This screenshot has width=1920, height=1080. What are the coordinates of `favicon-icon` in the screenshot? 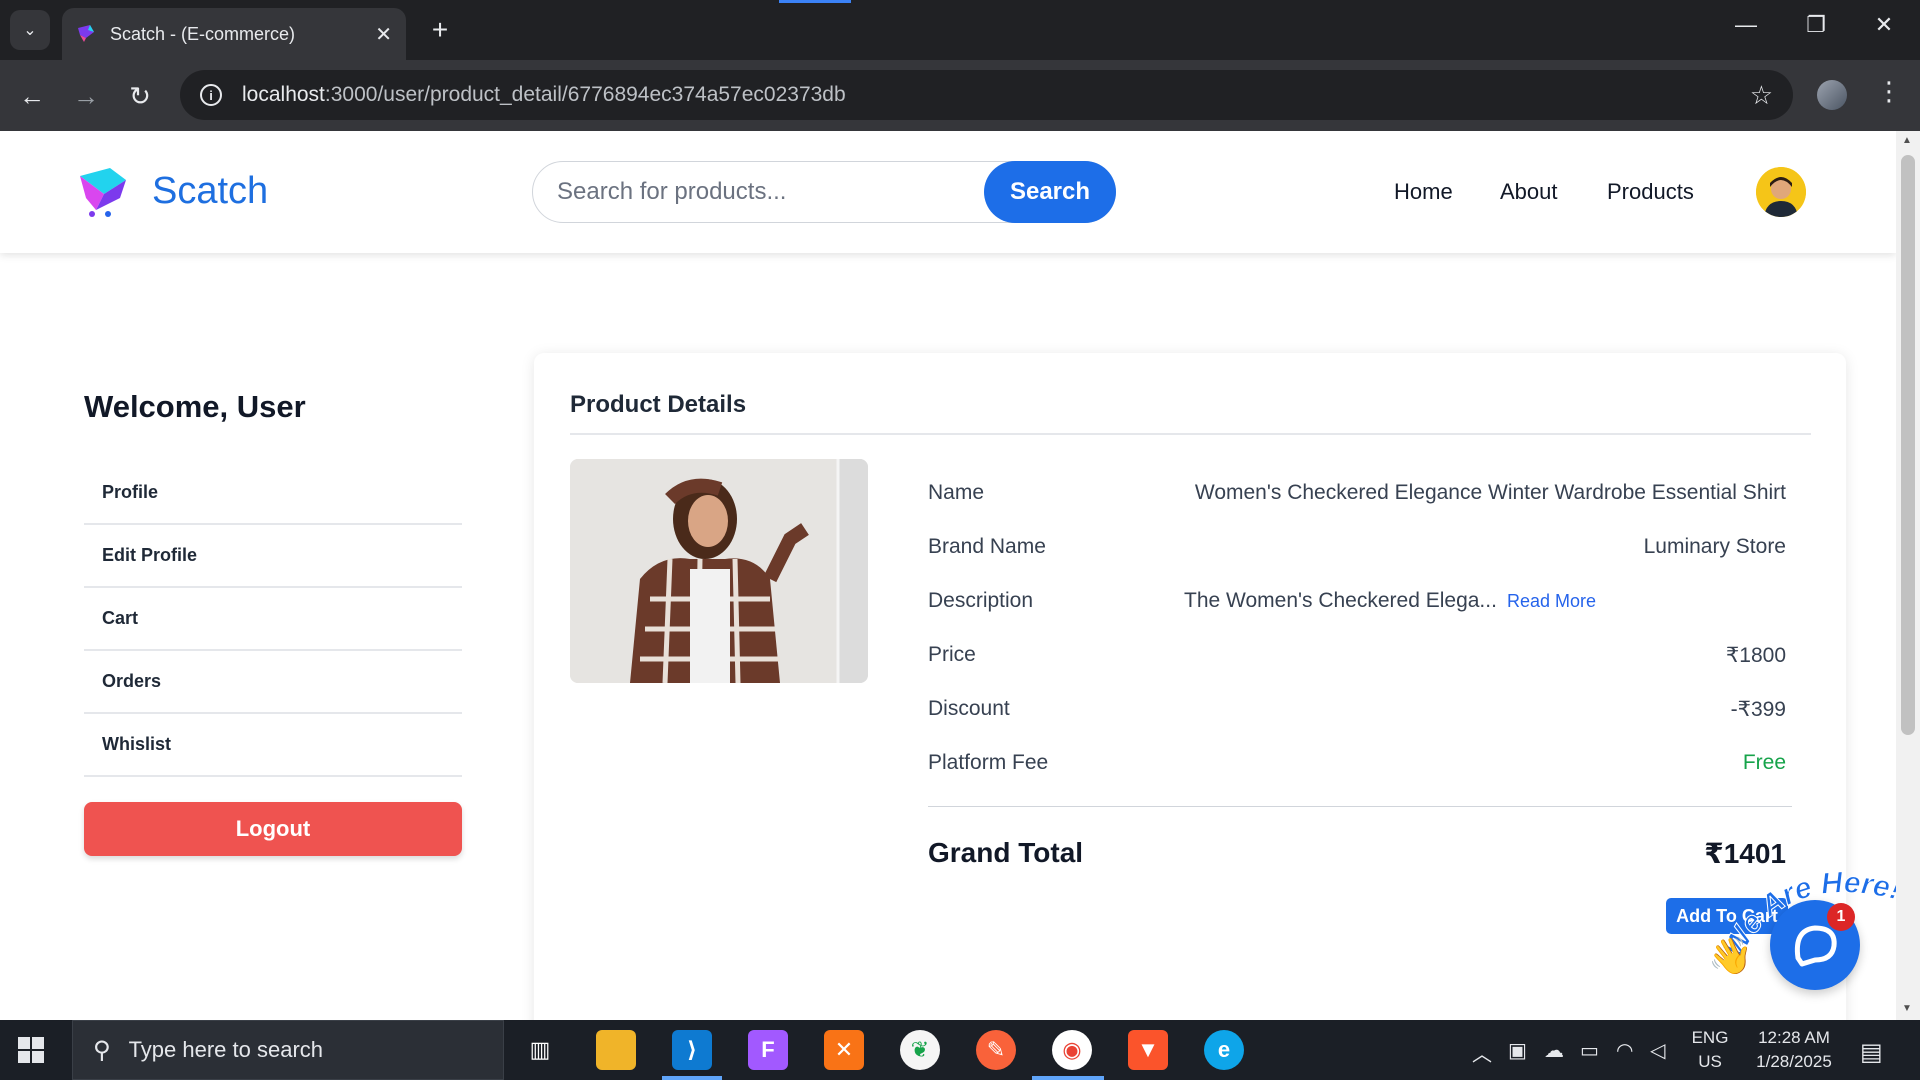 It's located at (86, 33).